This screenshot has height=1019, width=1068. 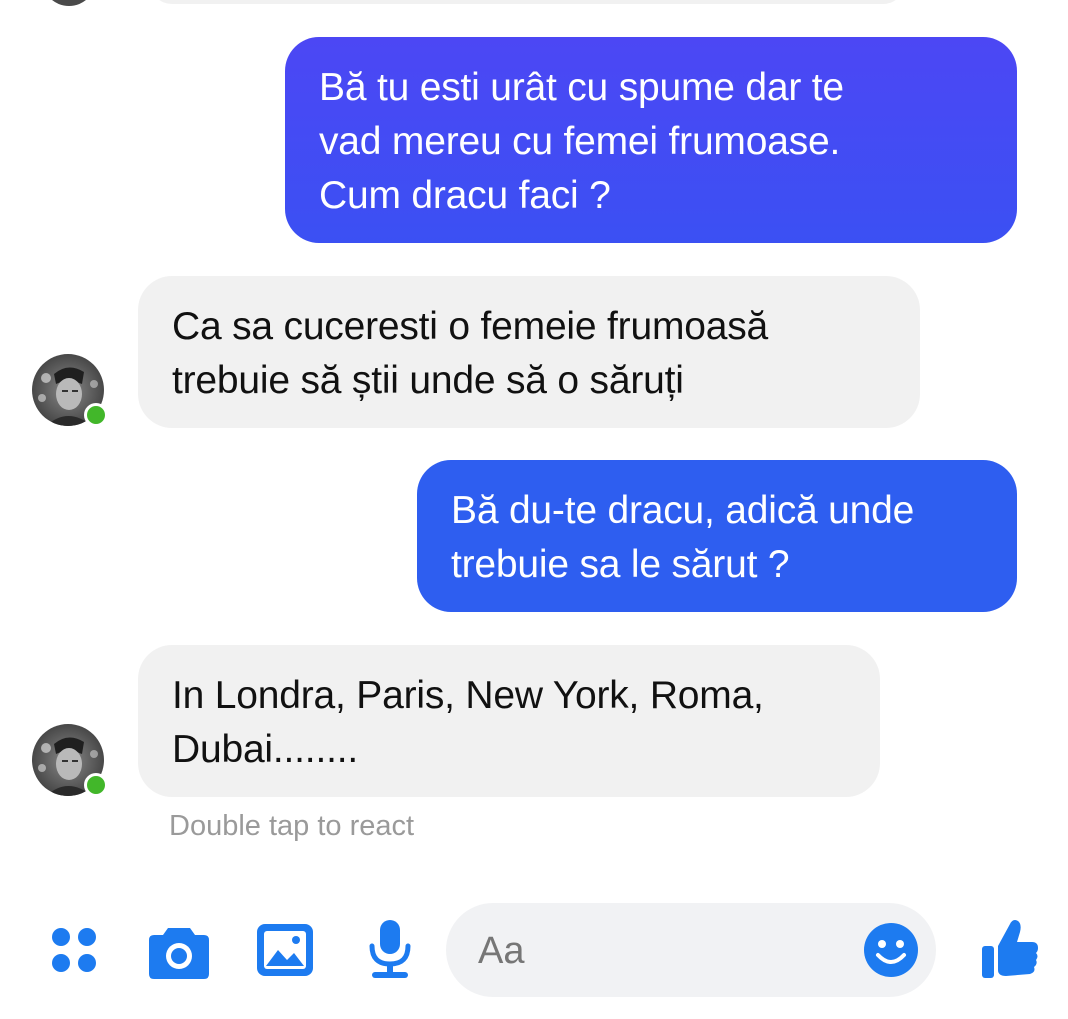 I want to click on message-composer, so click(x=691, y=950).